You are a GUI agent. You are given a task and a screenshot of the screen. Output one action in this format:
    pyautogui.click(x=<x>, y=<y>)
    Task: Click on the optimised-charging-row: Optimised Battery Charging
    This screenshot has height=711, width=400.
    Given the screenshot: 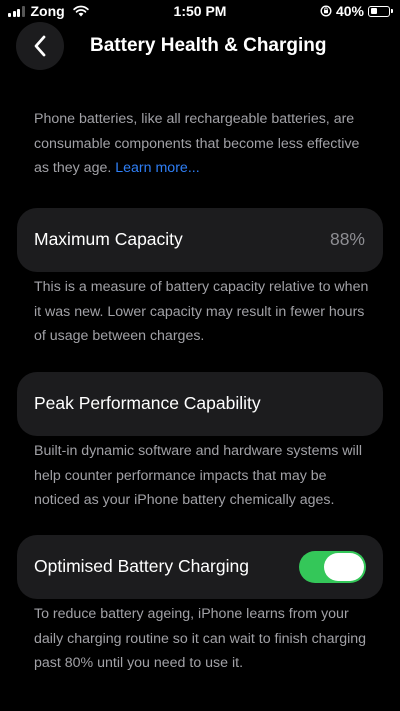 What is the action you would take?
    pyautogui.click(x=200, y=567)
    